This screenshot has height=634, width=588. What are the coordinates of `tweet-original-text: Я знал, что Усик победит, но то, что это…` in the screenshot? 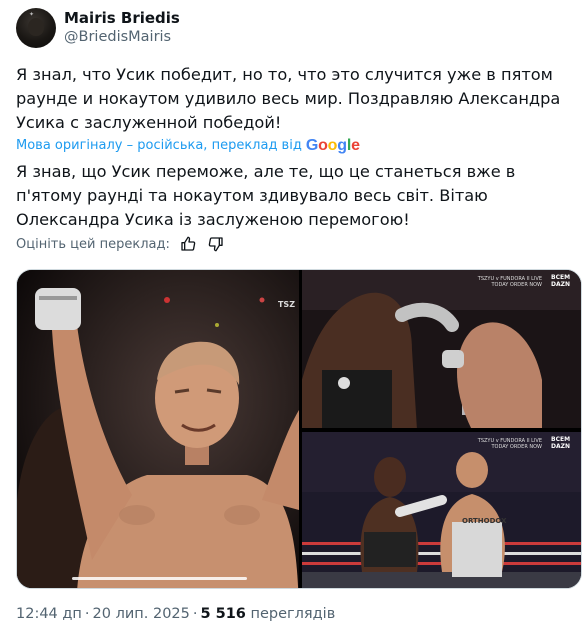 It's located at (288, 98).